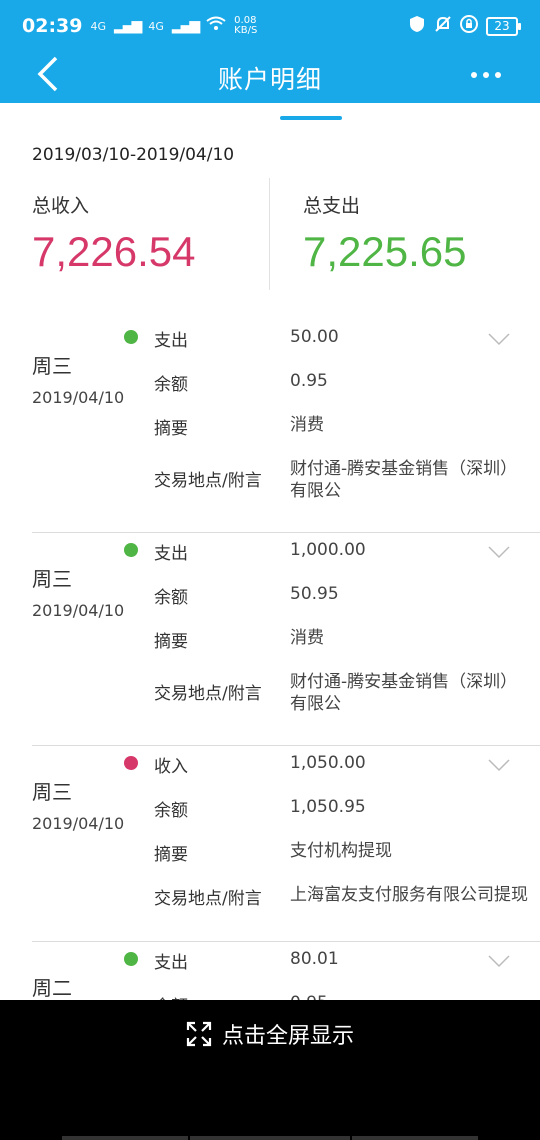 The image size is (540, 1140). I want to click on net-speed: 0.08 KB/S, so click(245, 26).